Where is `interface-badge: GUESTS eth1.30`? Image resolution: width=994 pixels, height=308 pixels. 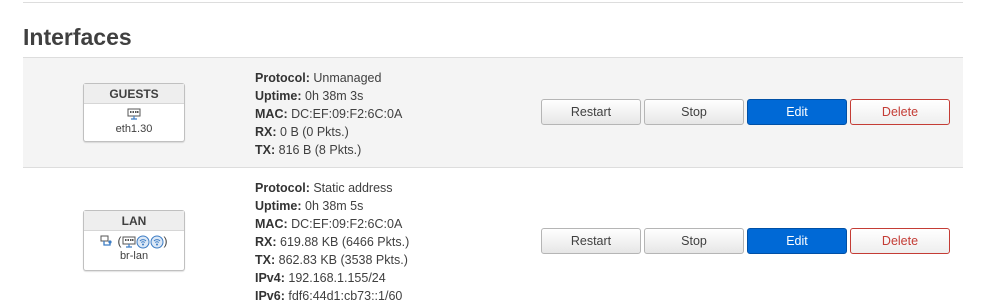
interface-badge: GUESTS eth1.30 is located at coordinates (134, 112).